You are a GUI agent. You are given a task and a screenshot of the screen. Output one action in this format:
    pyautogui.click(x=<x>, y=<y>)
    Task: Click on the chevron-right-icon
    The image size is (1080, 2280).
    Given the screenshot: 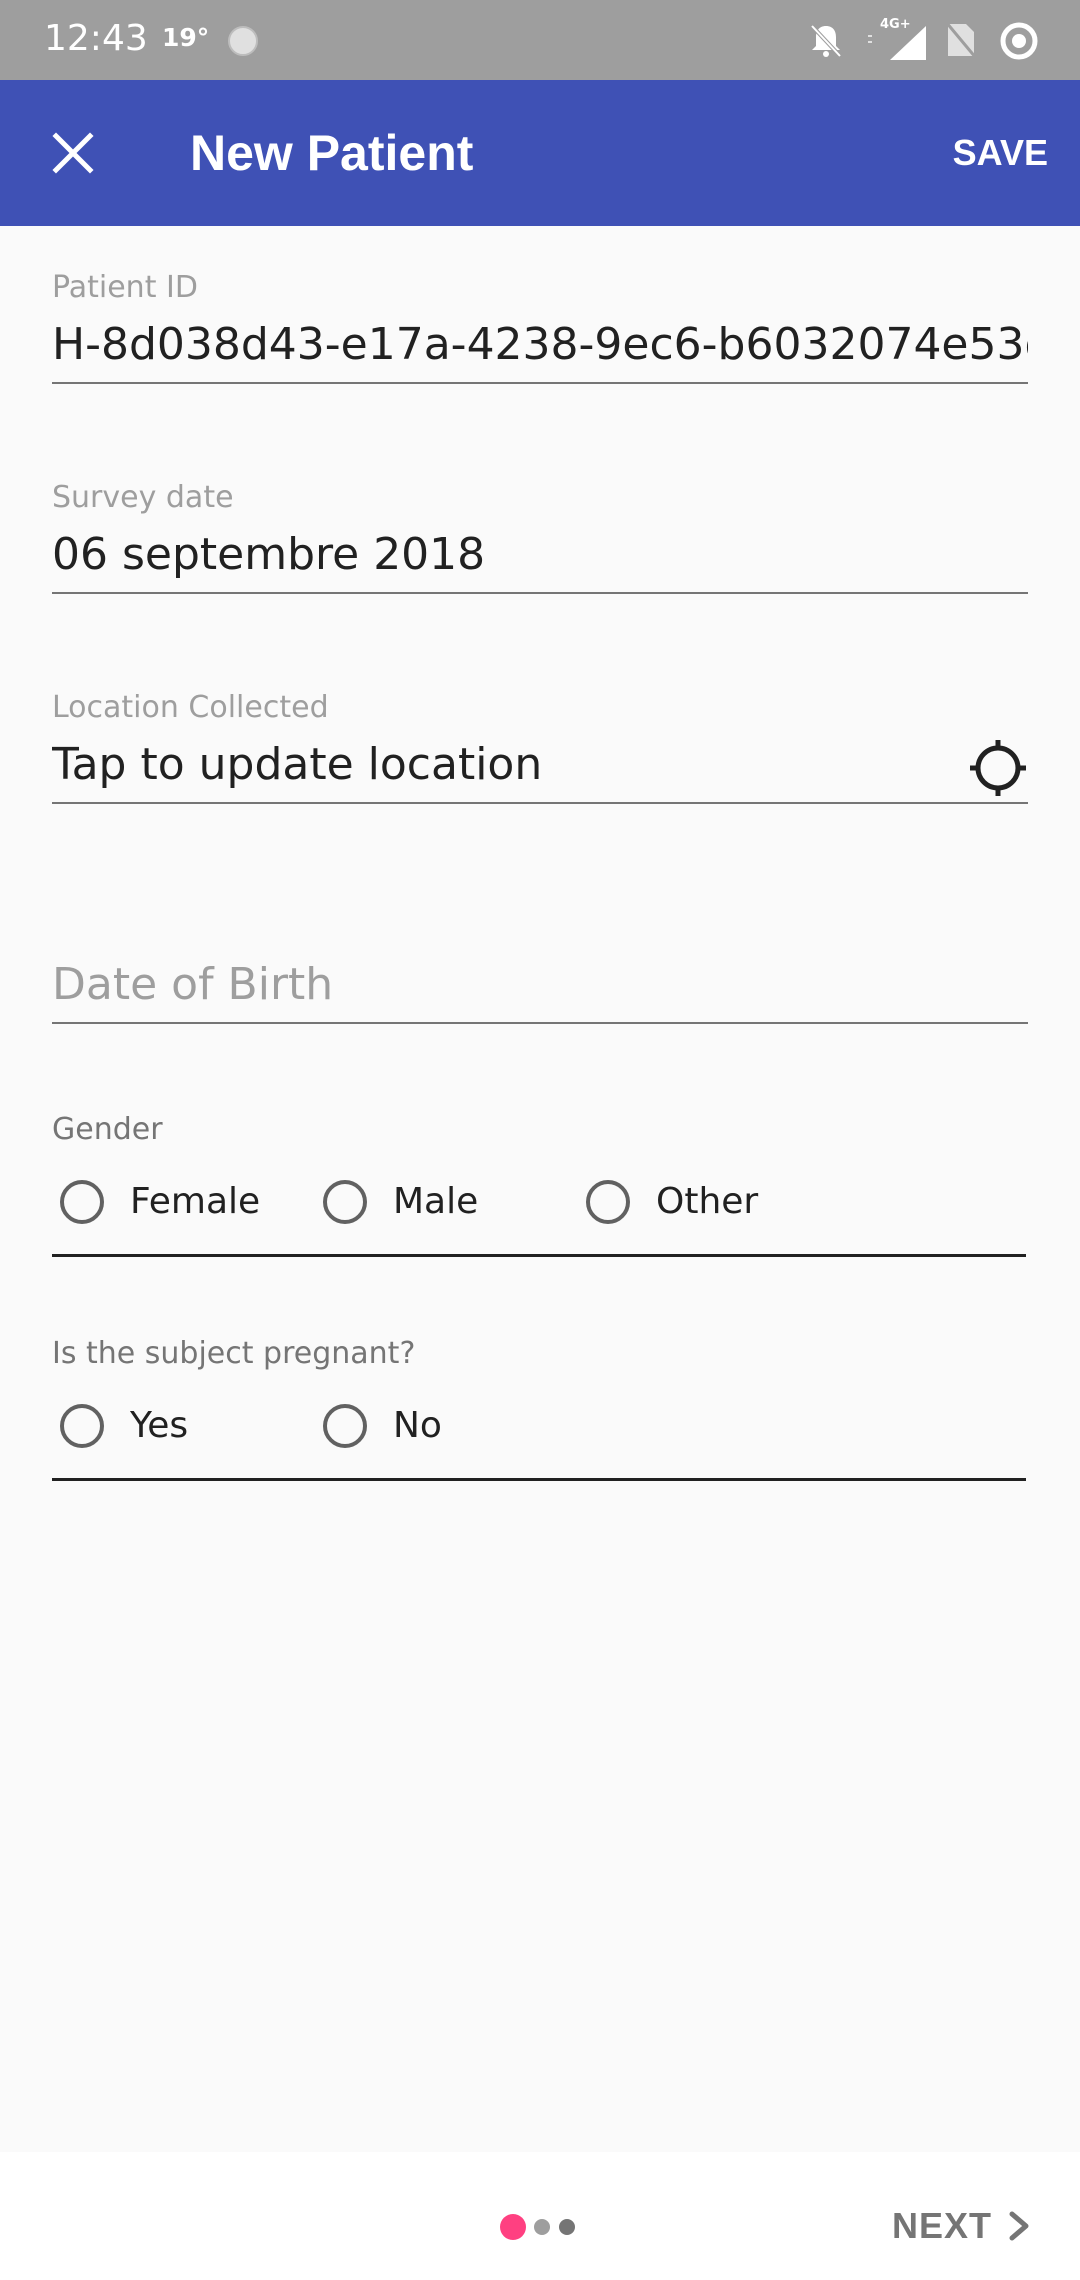 What is the action you would take?
    pyautogui.click(x=1019, y=2226)
    